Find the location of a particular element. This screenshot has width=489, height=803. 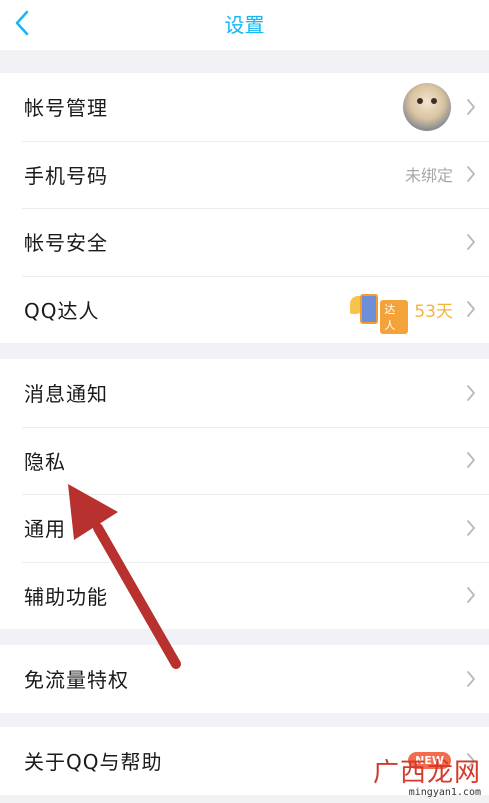

row-label: 手机号码 is located at coordinates (66, 175).